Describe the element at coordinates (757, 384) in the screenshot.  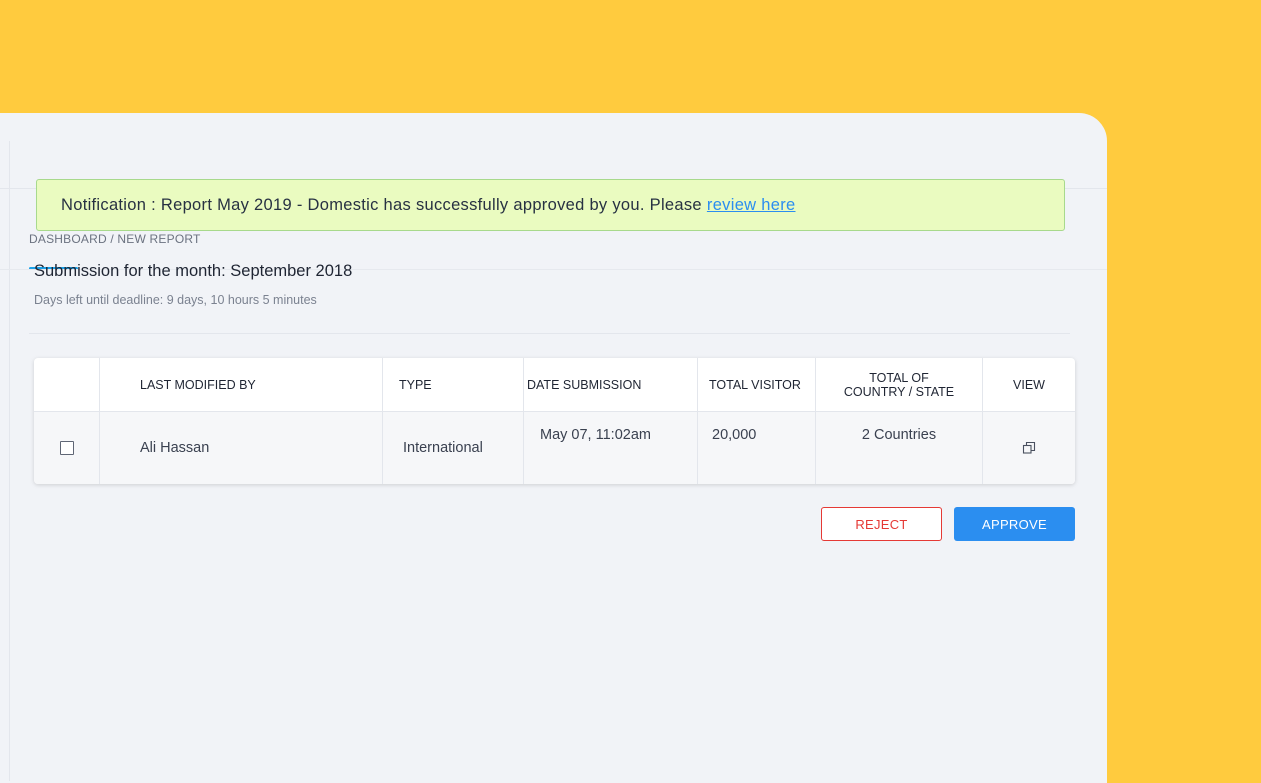
I see `header-total-visitor: TOTAL VISITOR` at that location.